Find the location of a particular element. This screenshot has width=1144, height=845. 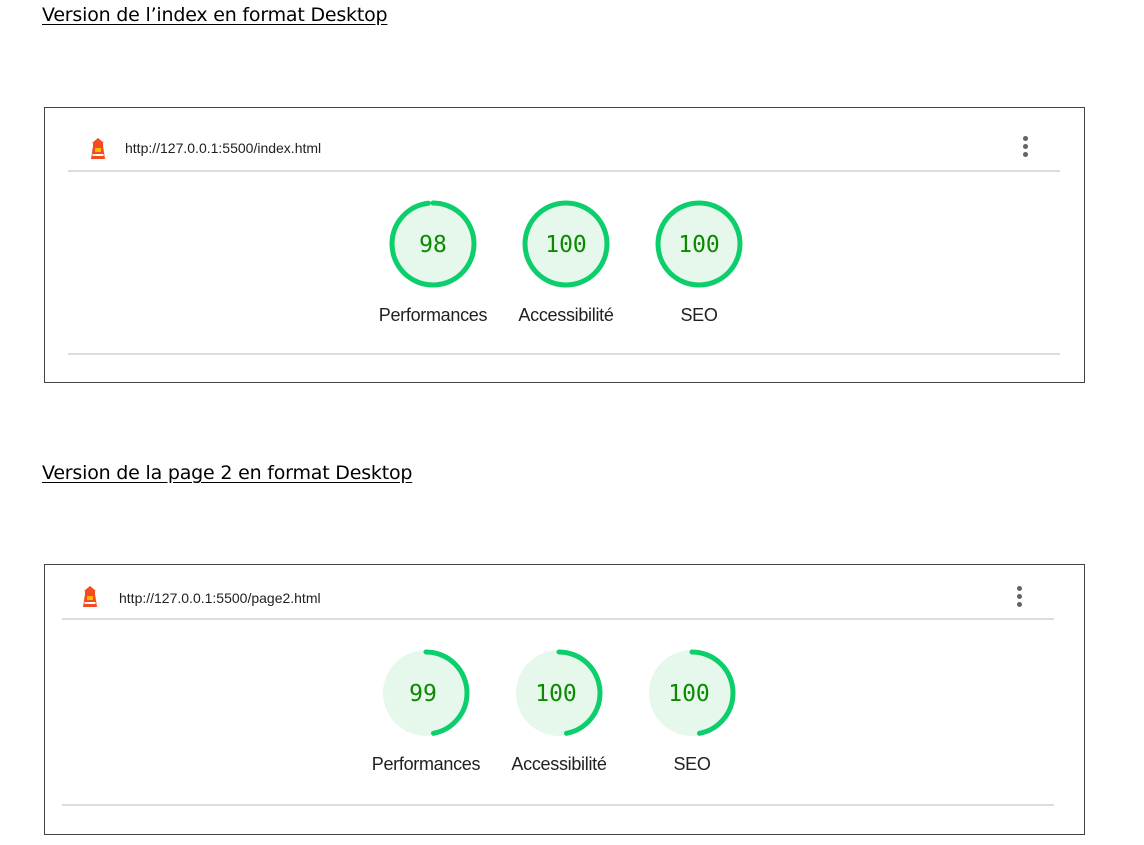

report-header: http://127.0.0.1:5500/page2.html is located at coordinates (564, 593).